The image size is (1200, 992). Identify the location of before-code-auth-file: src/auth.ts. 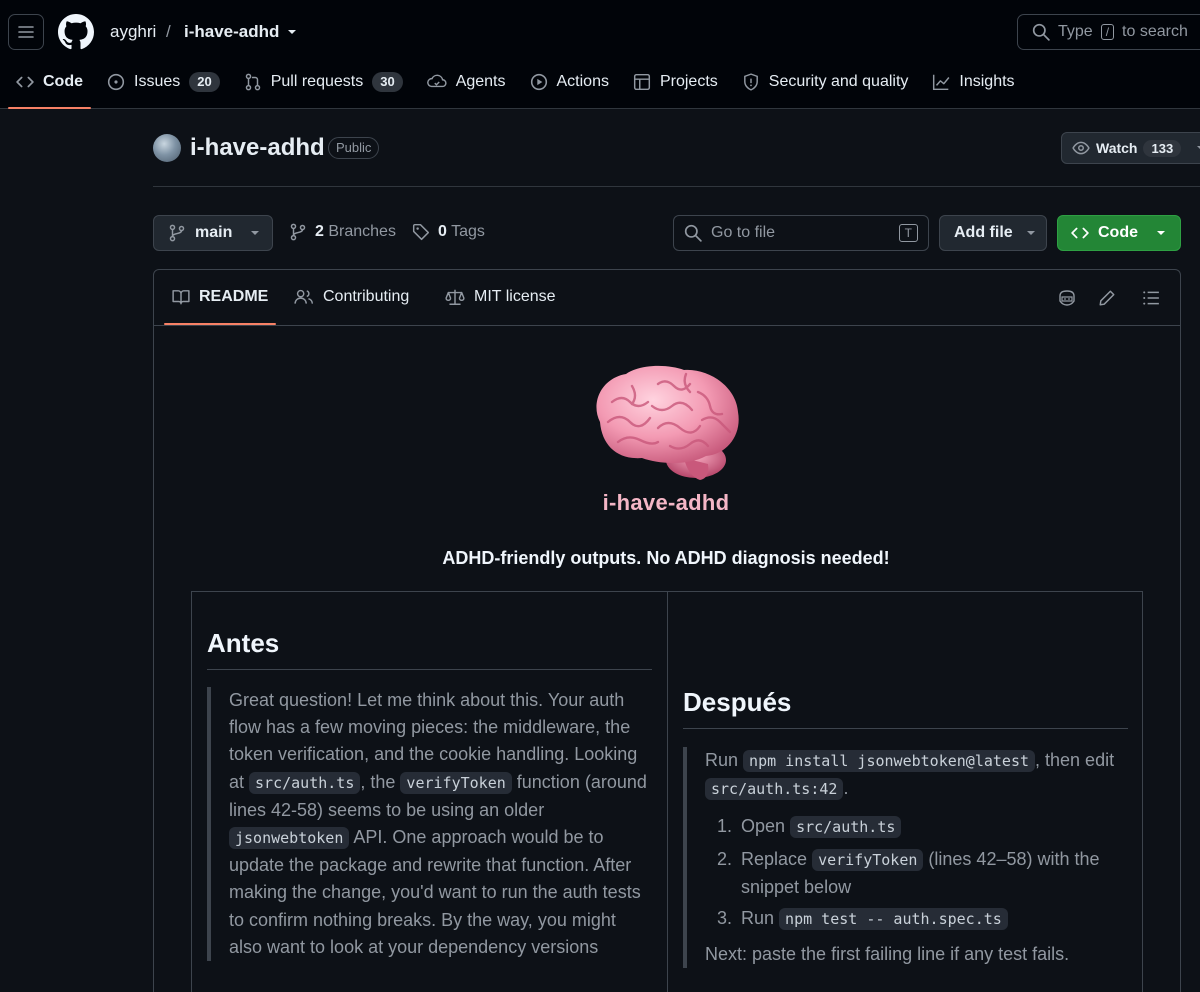
(305, 782).